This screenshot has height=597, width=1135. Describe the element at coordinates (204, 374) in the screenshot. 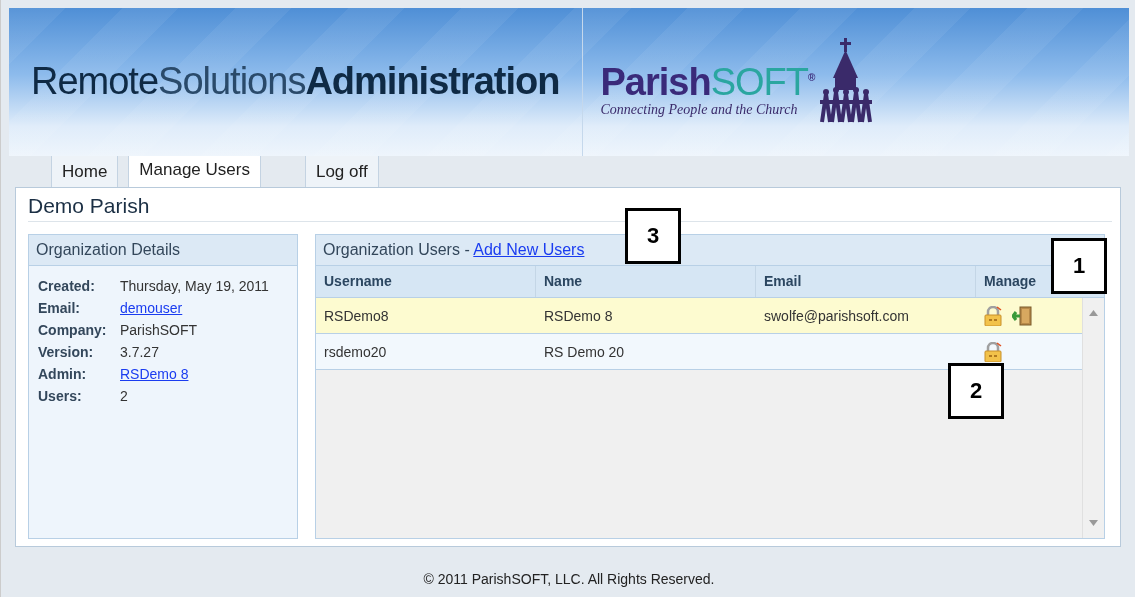

I see `field-link: RSDemo 8` at that location.